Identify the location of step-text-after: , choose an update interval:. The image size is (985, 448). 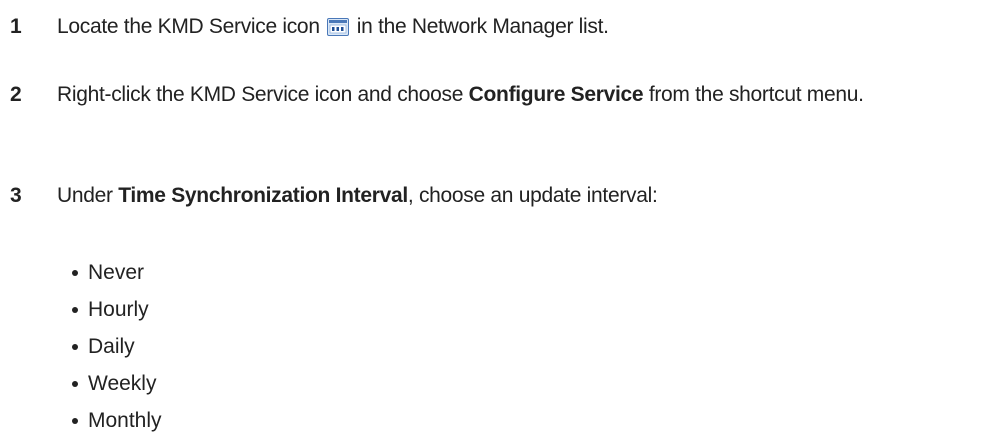
(532, 195).